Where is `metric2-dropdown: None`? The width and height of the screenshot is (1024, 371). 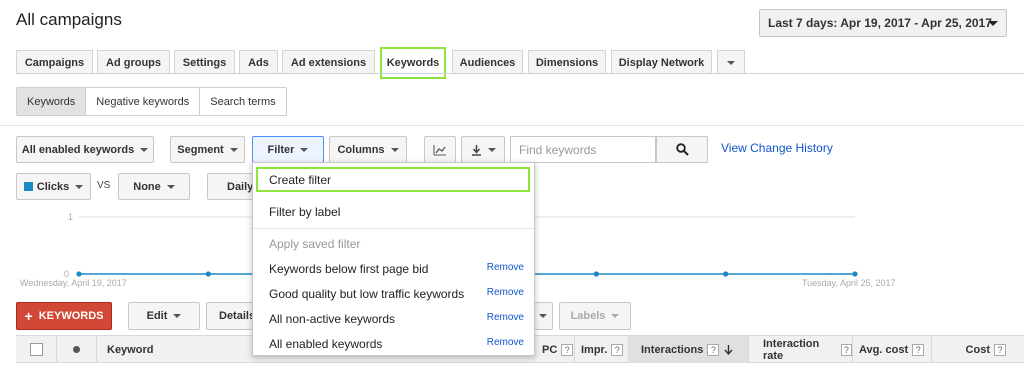
metric2-dropdown: None is located at coordinates (154, 186).